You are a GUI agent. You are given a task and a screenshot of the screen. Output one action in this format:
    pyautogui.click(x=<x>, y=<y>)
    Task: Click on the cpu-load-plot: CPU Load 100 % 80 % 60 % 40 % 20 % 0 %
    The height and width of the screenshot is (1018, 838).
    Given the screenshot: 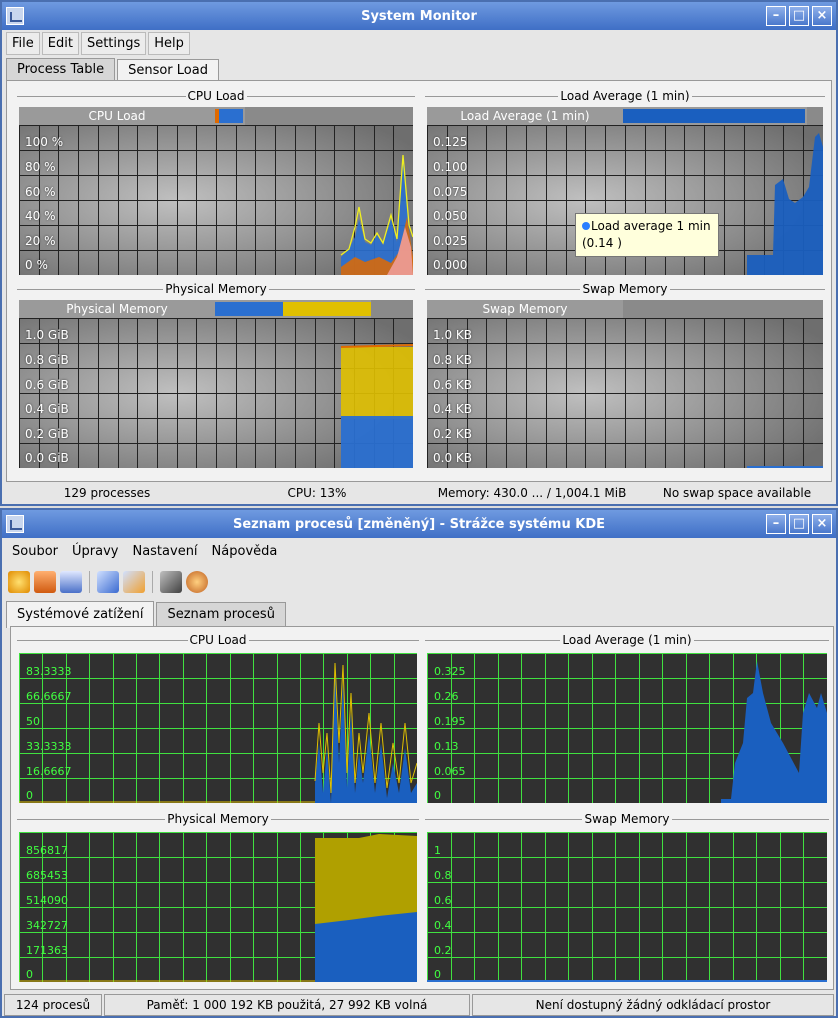 What is the action you would take?
    pyautogui.click(x=216, y=191)
    